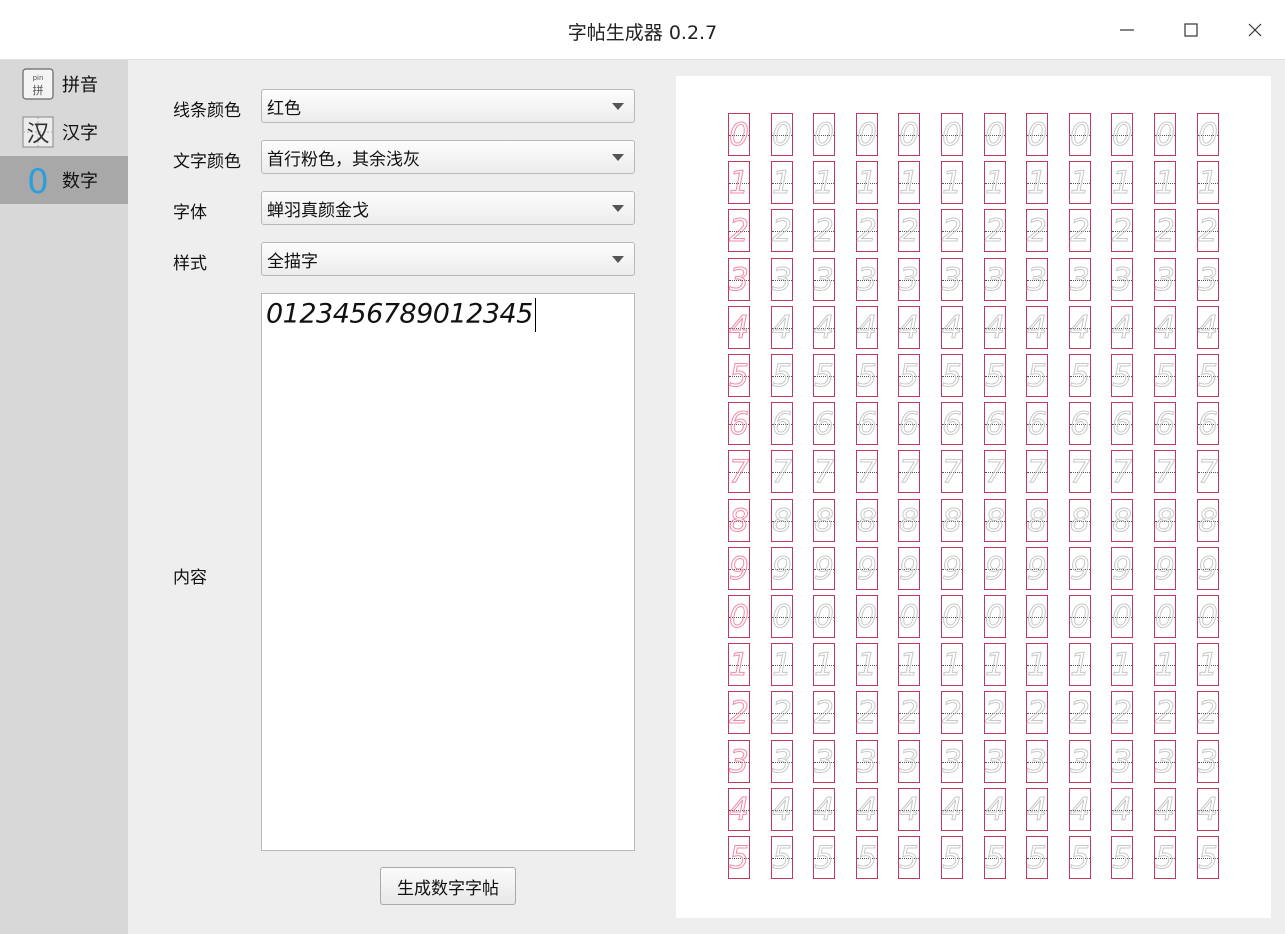 This screenshot has height=934, width=1285. Describe the element at coordinates (448, 886) in the screenshot. I see `generate-button: 生成数字字帖` at that location.